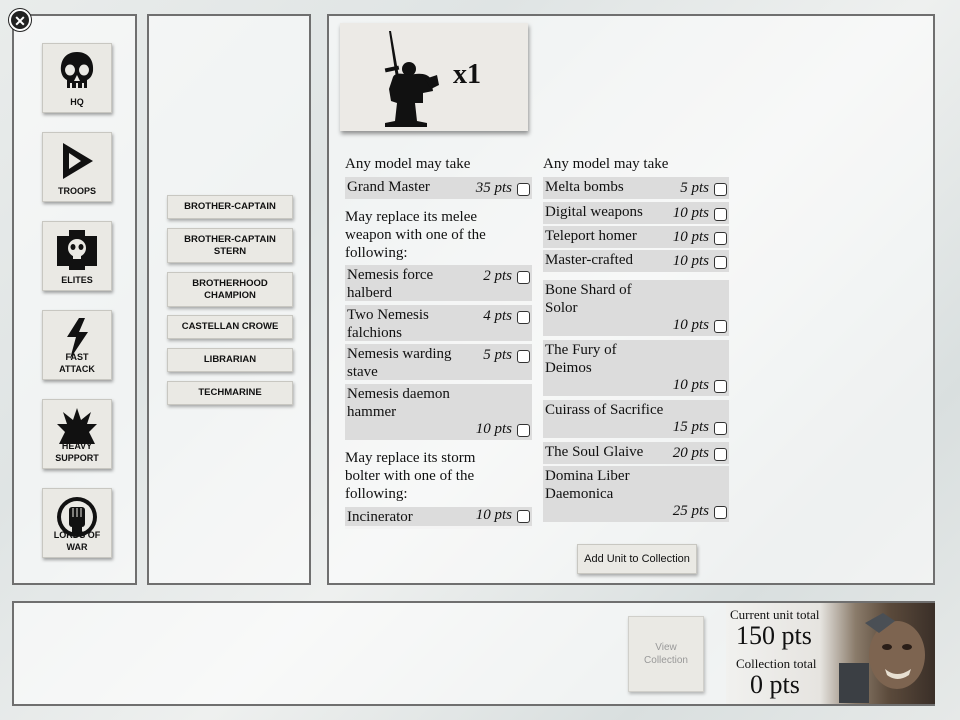 This screenshot has width=960, height=720. Describe the element at coordinates (77, 452) in the screenshot. I see `category-label: HEAVY SUPPORT` at that location.